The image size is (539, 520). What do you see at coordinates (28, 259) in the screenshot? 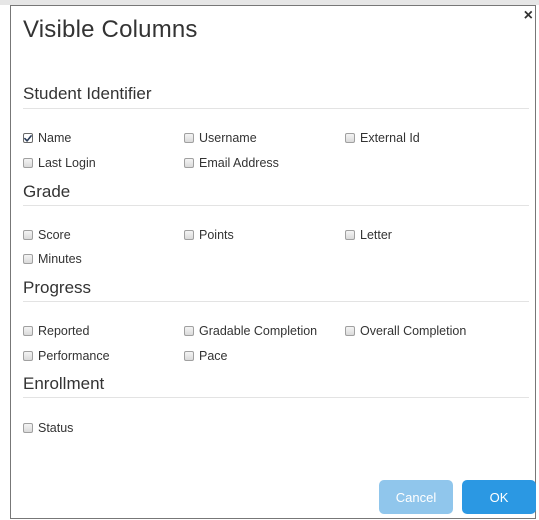
I see `minutes-checkbox` at bounding box center [28, 259].